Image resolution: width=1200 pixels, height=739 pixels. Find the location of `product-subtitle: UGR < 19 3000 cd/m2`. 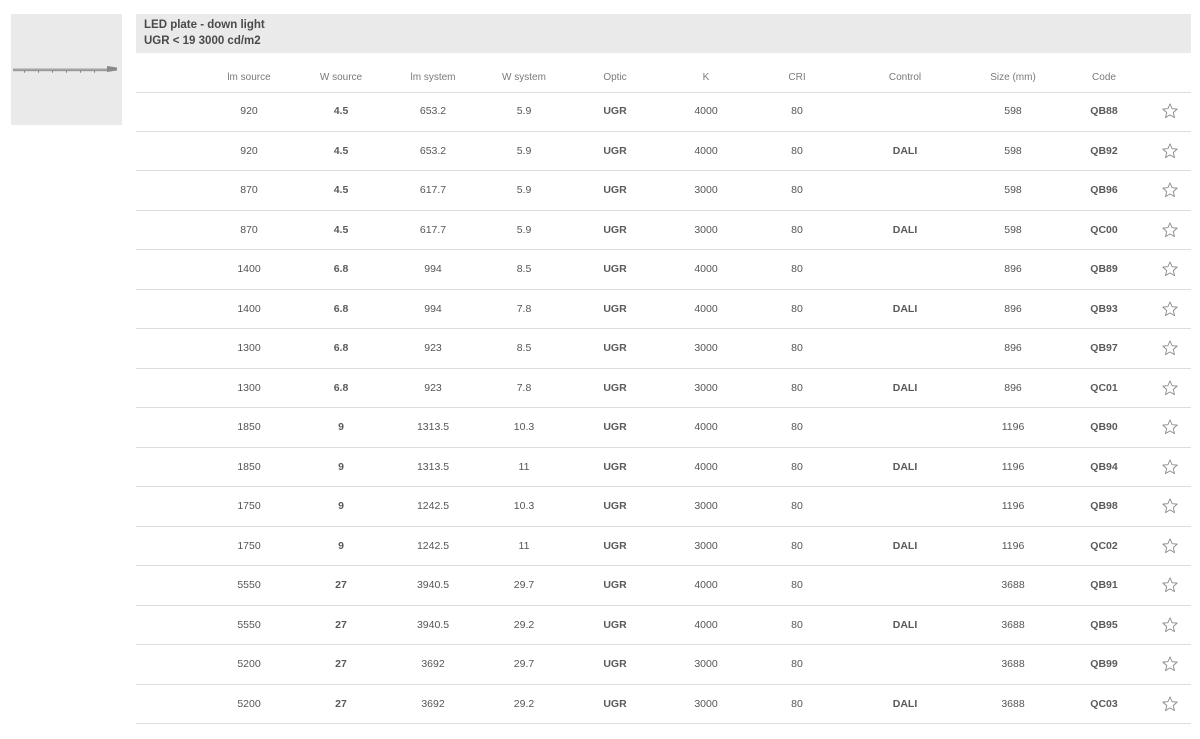

product-subtitle: UGR < 19 3000 cd/m2 is located at coordinates (202, 41).